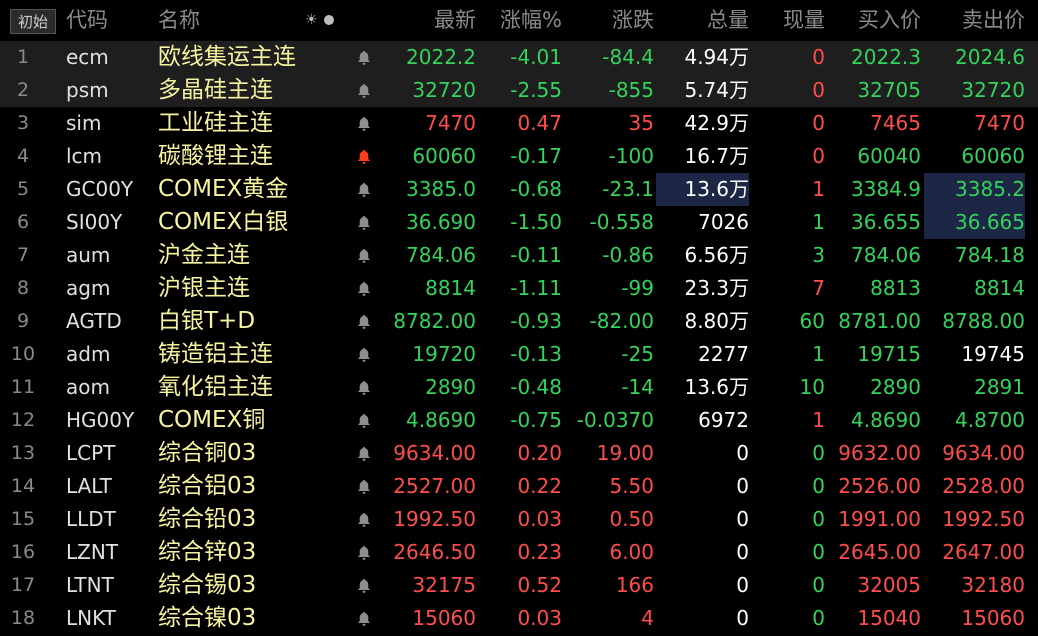 The width and height of the screenshot is (1038, 636). What do you see at coordinates (441, 222) in the screenshot?
I see `last-price: 36.690` at bounding box center [441, 222].